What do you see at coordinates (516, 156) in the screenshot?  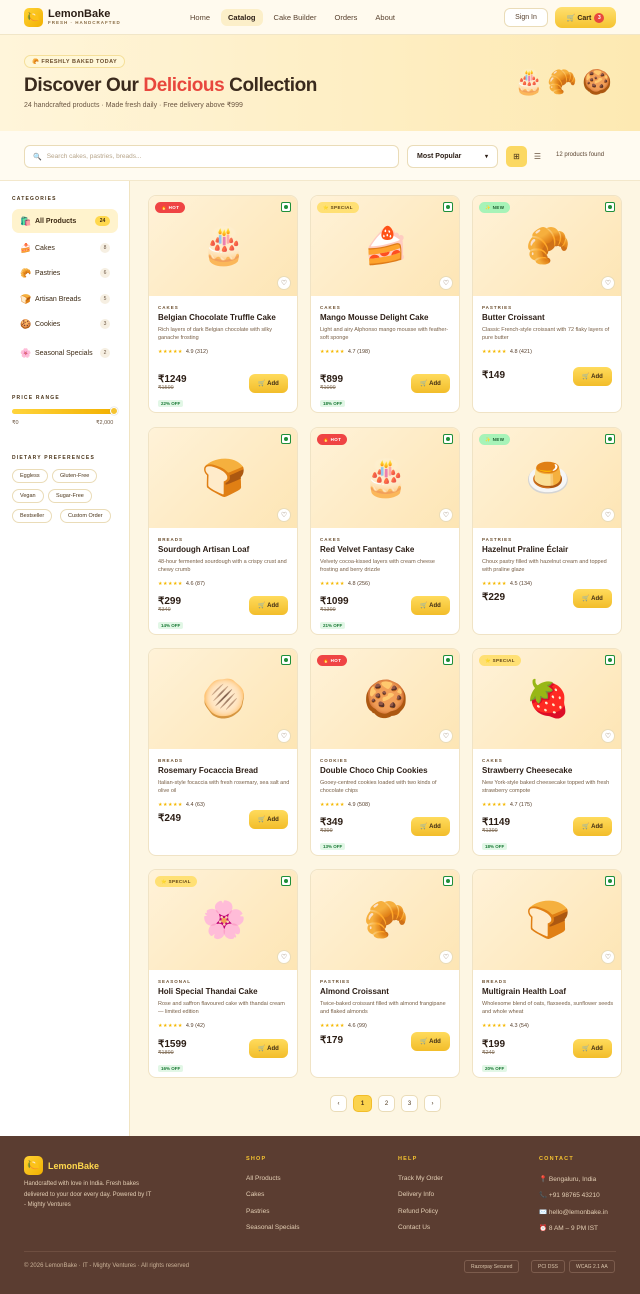 I see `grid-view-icon: ⊞` at bounding box center [516, 156].